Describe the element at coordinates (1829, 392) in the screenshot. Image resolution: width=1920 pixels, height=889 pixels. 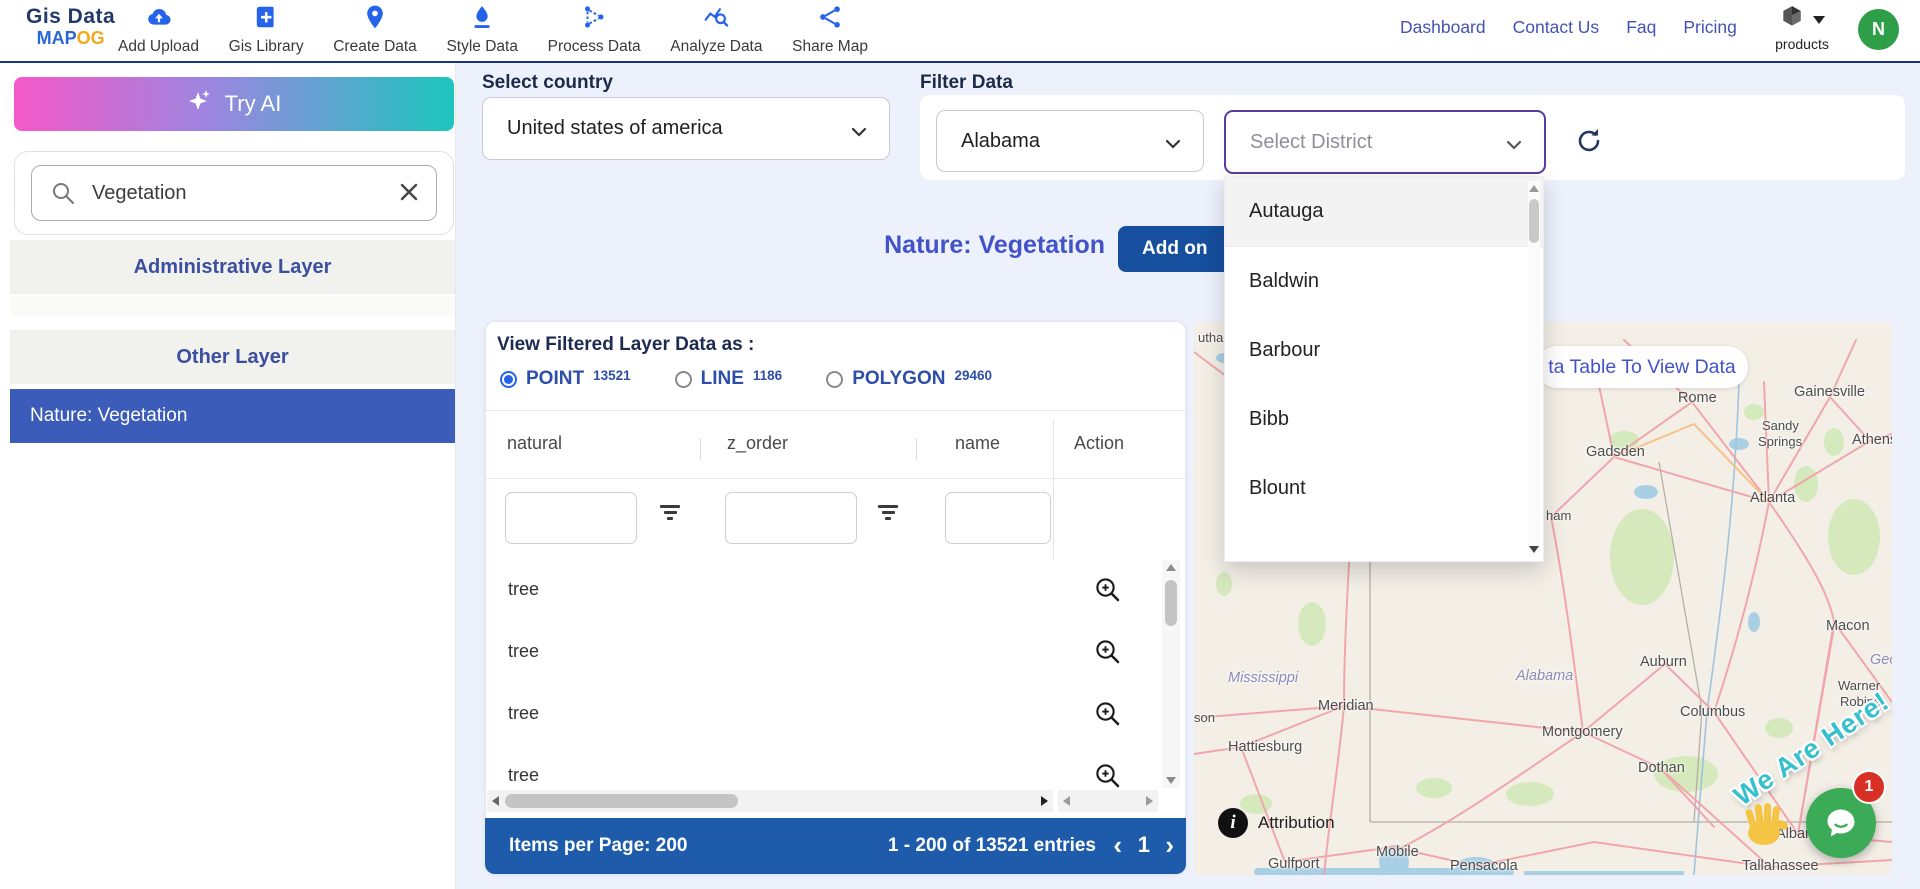
I see `map-label-gainesville: Gainesville` at that location.